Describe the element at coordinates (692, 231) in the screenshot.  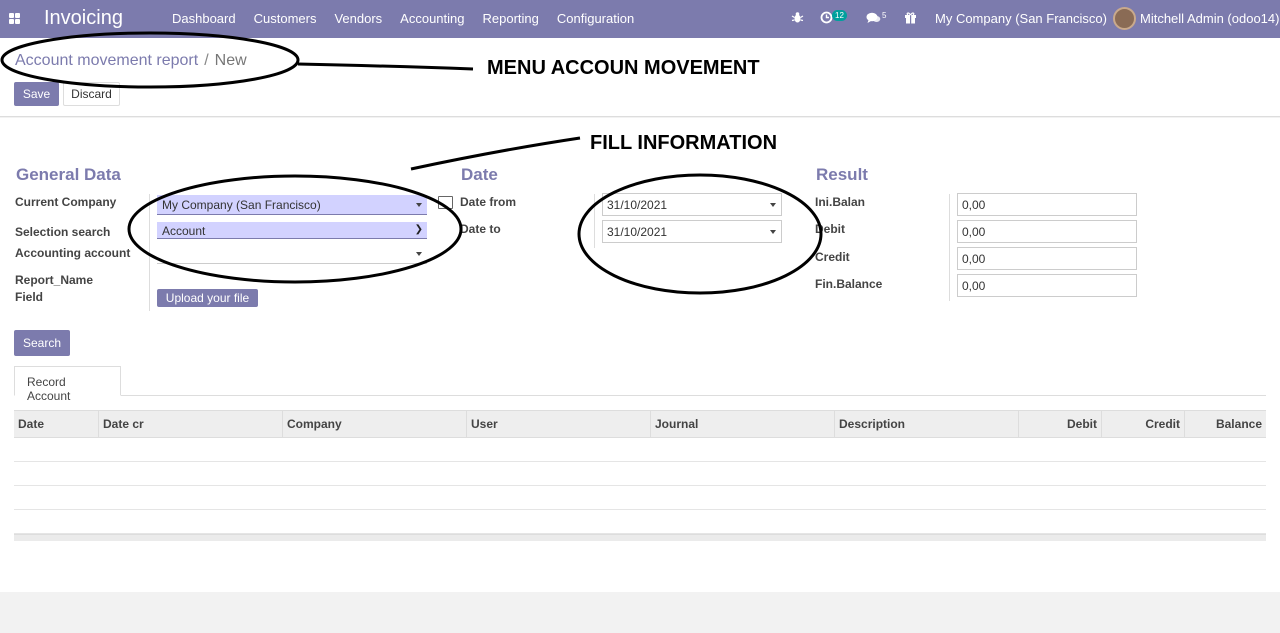
I see `date-to-input: 31/10/2021` at that location.